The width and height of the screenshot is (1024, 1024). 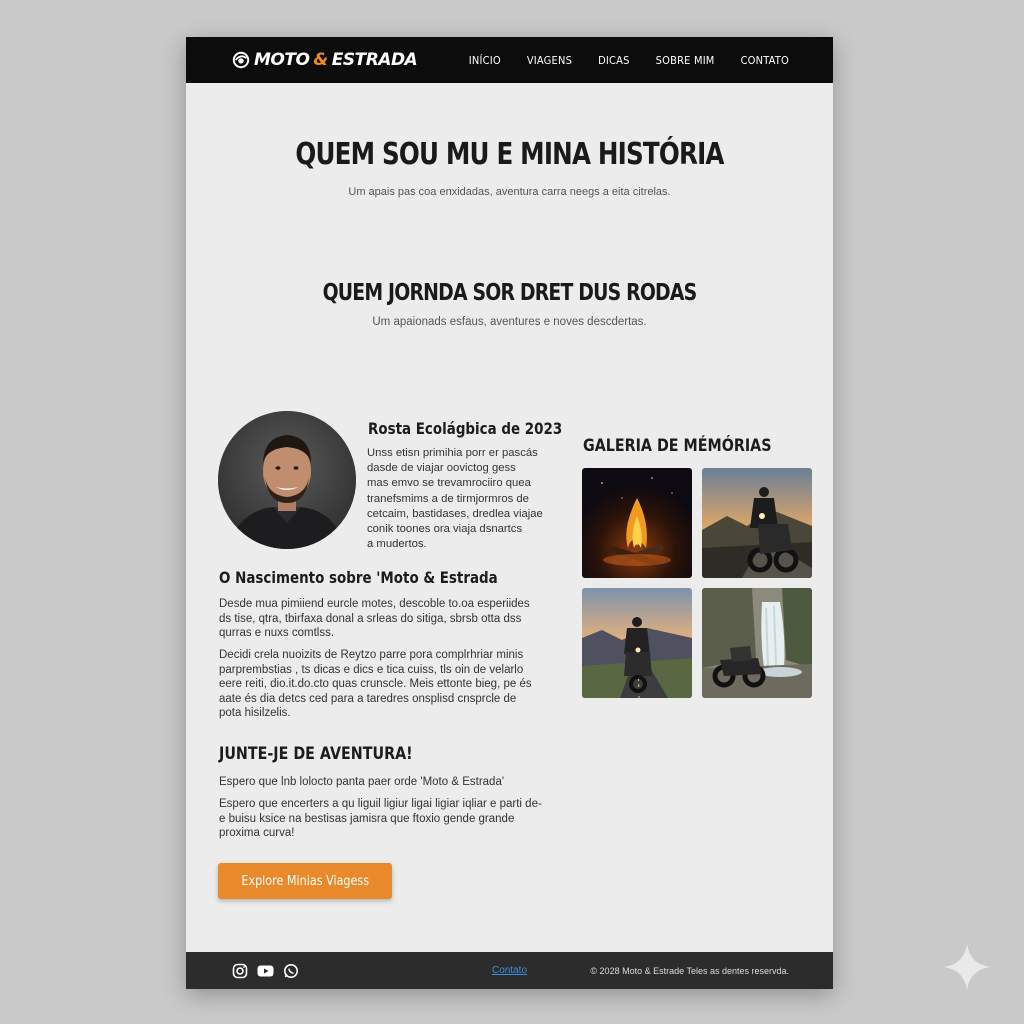 I want to click on social-links, so click(x=265, y=971).